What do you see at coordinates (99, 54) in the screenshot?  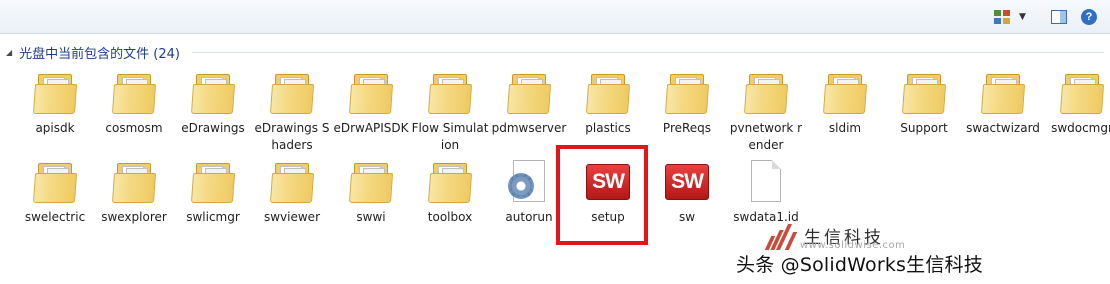 I see `group-title: 光盘中当前包含的文件 (24)` at bounding box center [99, 54].